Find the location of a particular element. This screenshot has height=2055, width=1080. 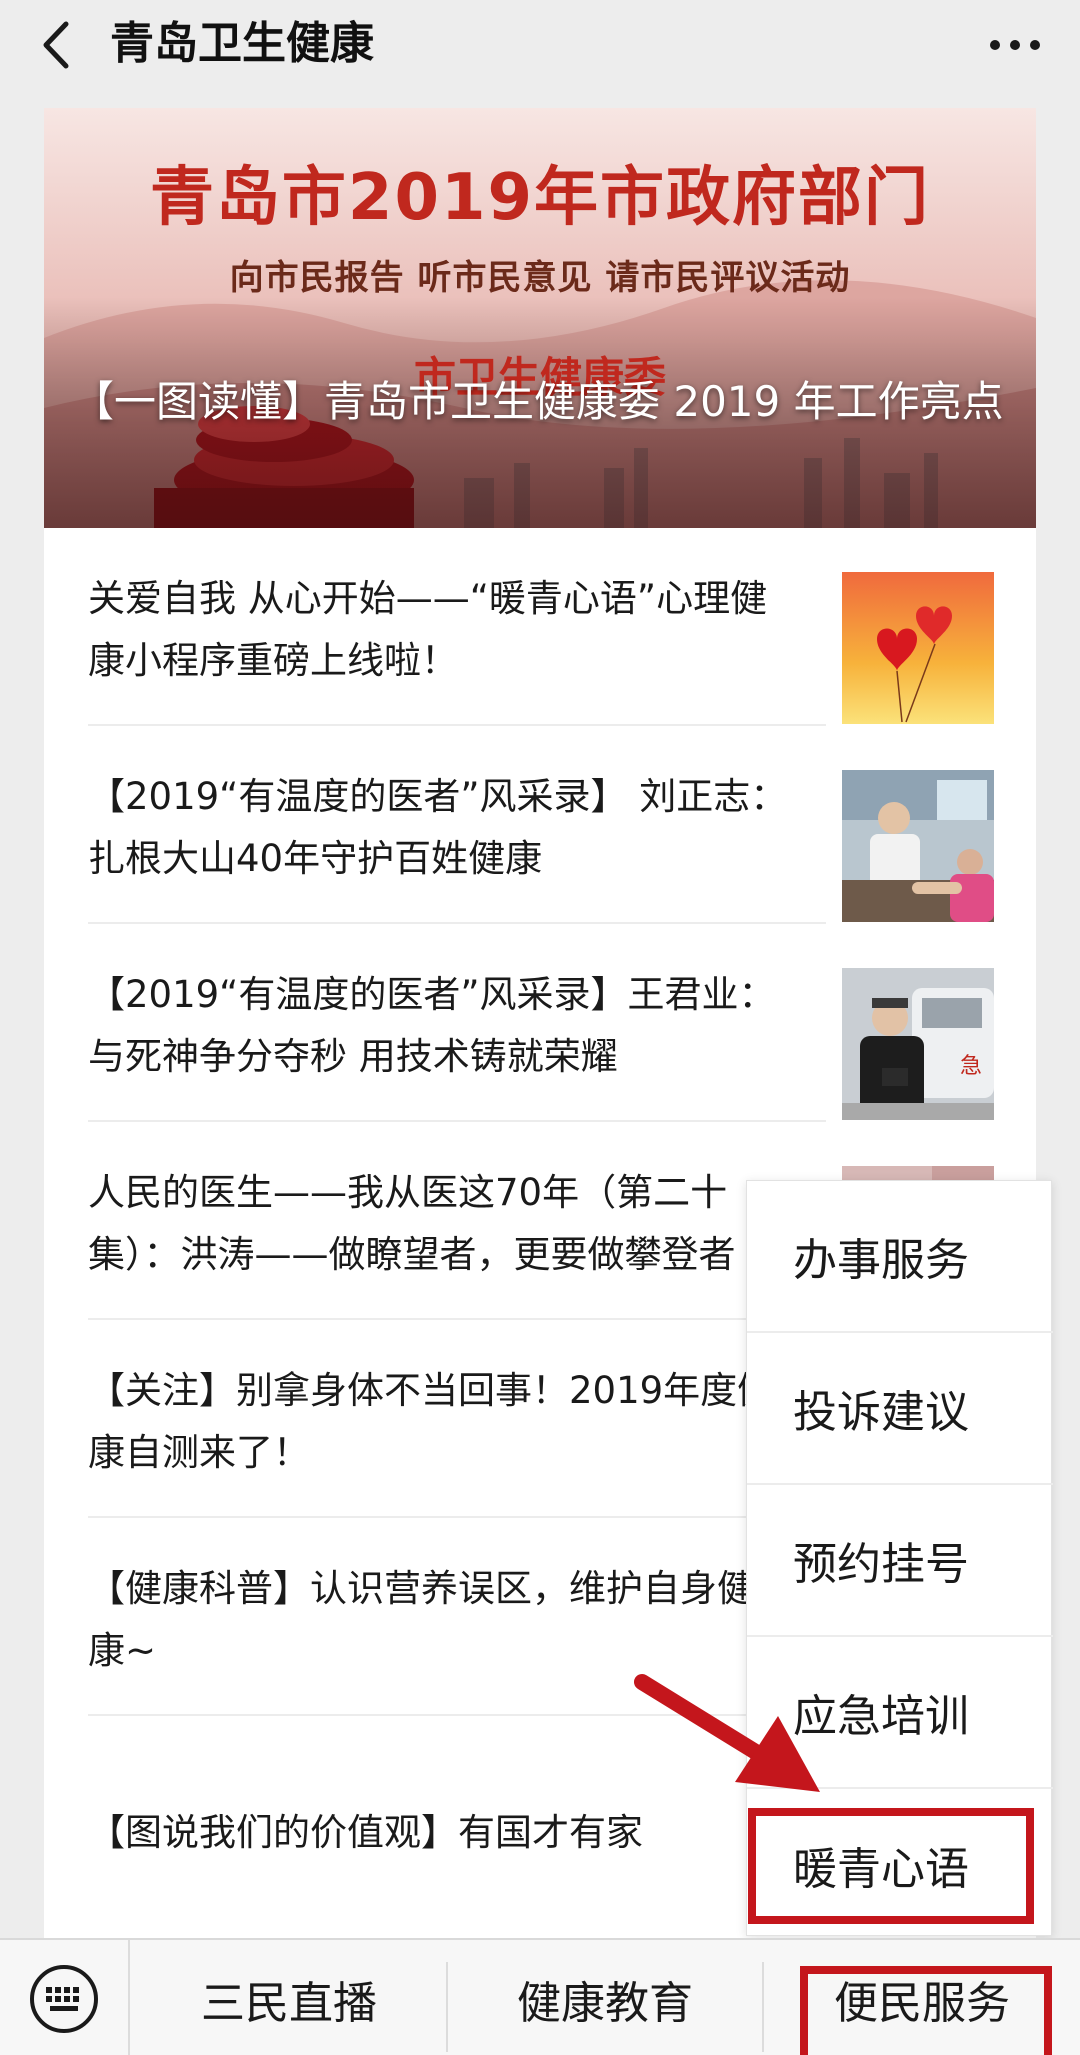

more-button is located at coordinates (1015, 45).